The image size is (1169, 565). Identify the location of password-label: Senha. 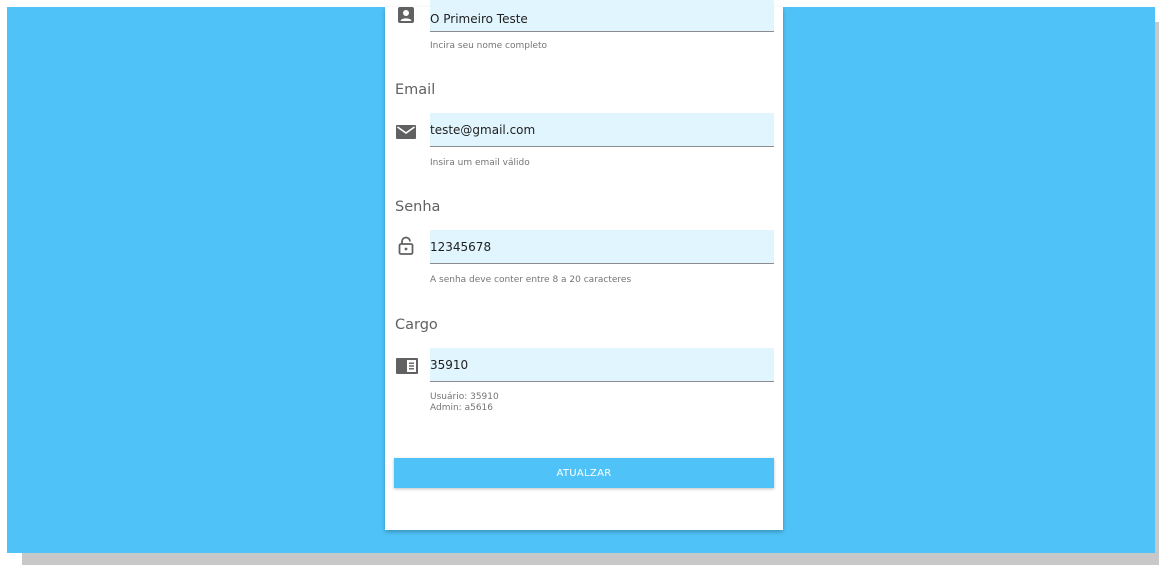
(418, 207).